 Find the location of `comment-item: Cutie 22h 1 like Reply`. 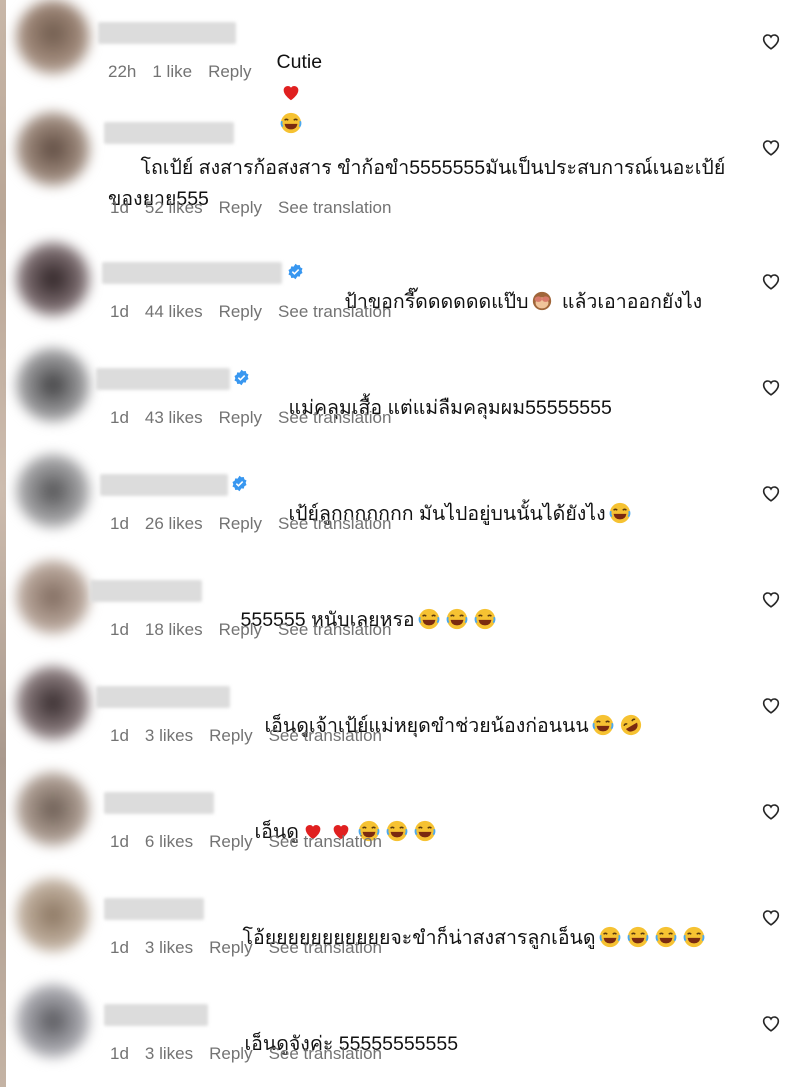

comment-item: Cutie 22h 1 like Reply is located at coordinates (400, 67).